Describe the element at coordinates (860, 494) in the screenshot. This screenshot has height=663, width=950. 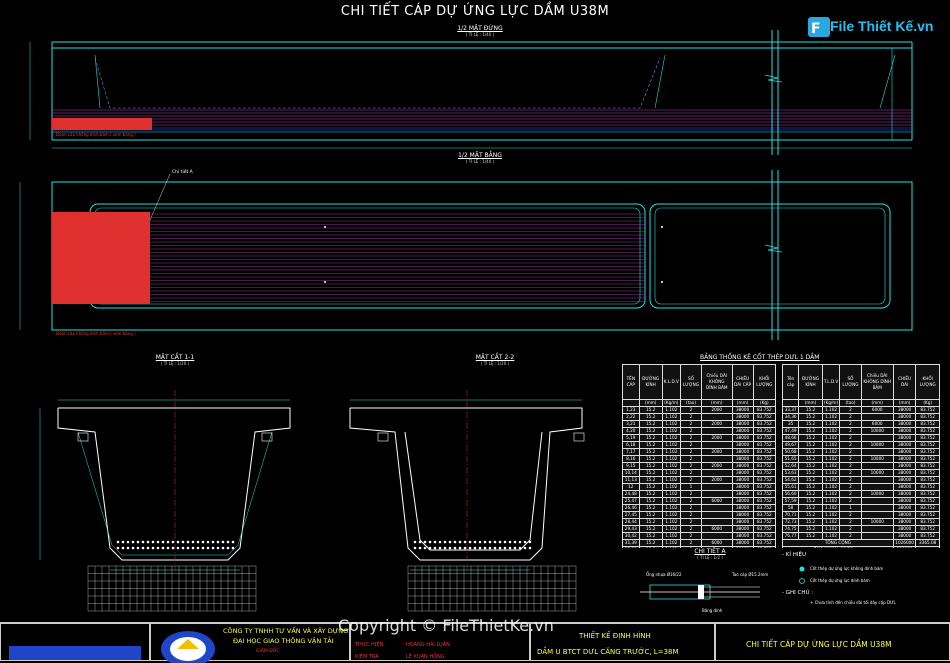
I see `table-row: 56,60 15.2 1.102 2 10000 38000 83.752` at that location.